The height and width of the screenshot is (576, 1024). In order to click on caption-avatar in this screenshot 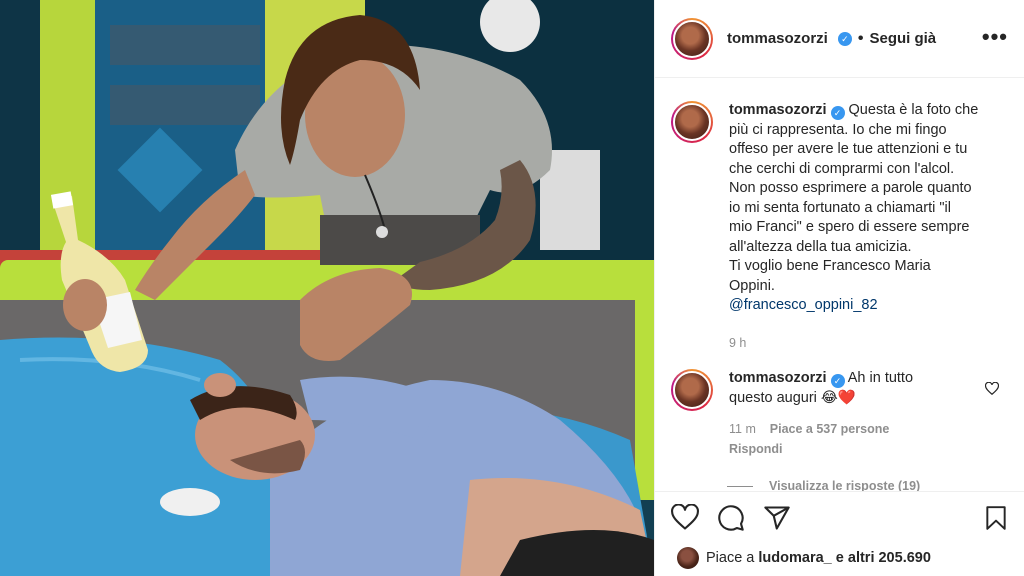, I will do `click(692, 122)`.